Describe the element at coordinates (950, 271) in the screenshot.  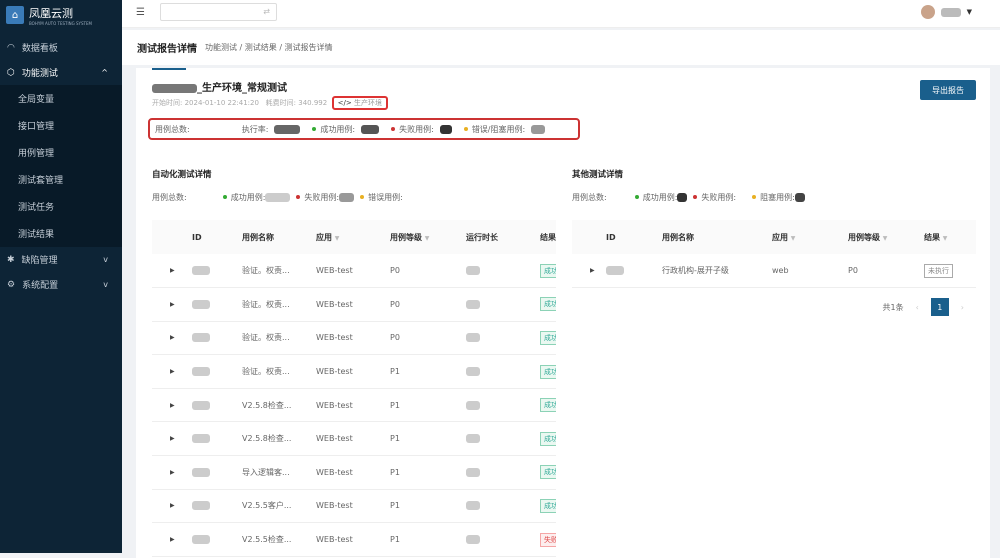
I see `result-cell: 未执行` at that location.